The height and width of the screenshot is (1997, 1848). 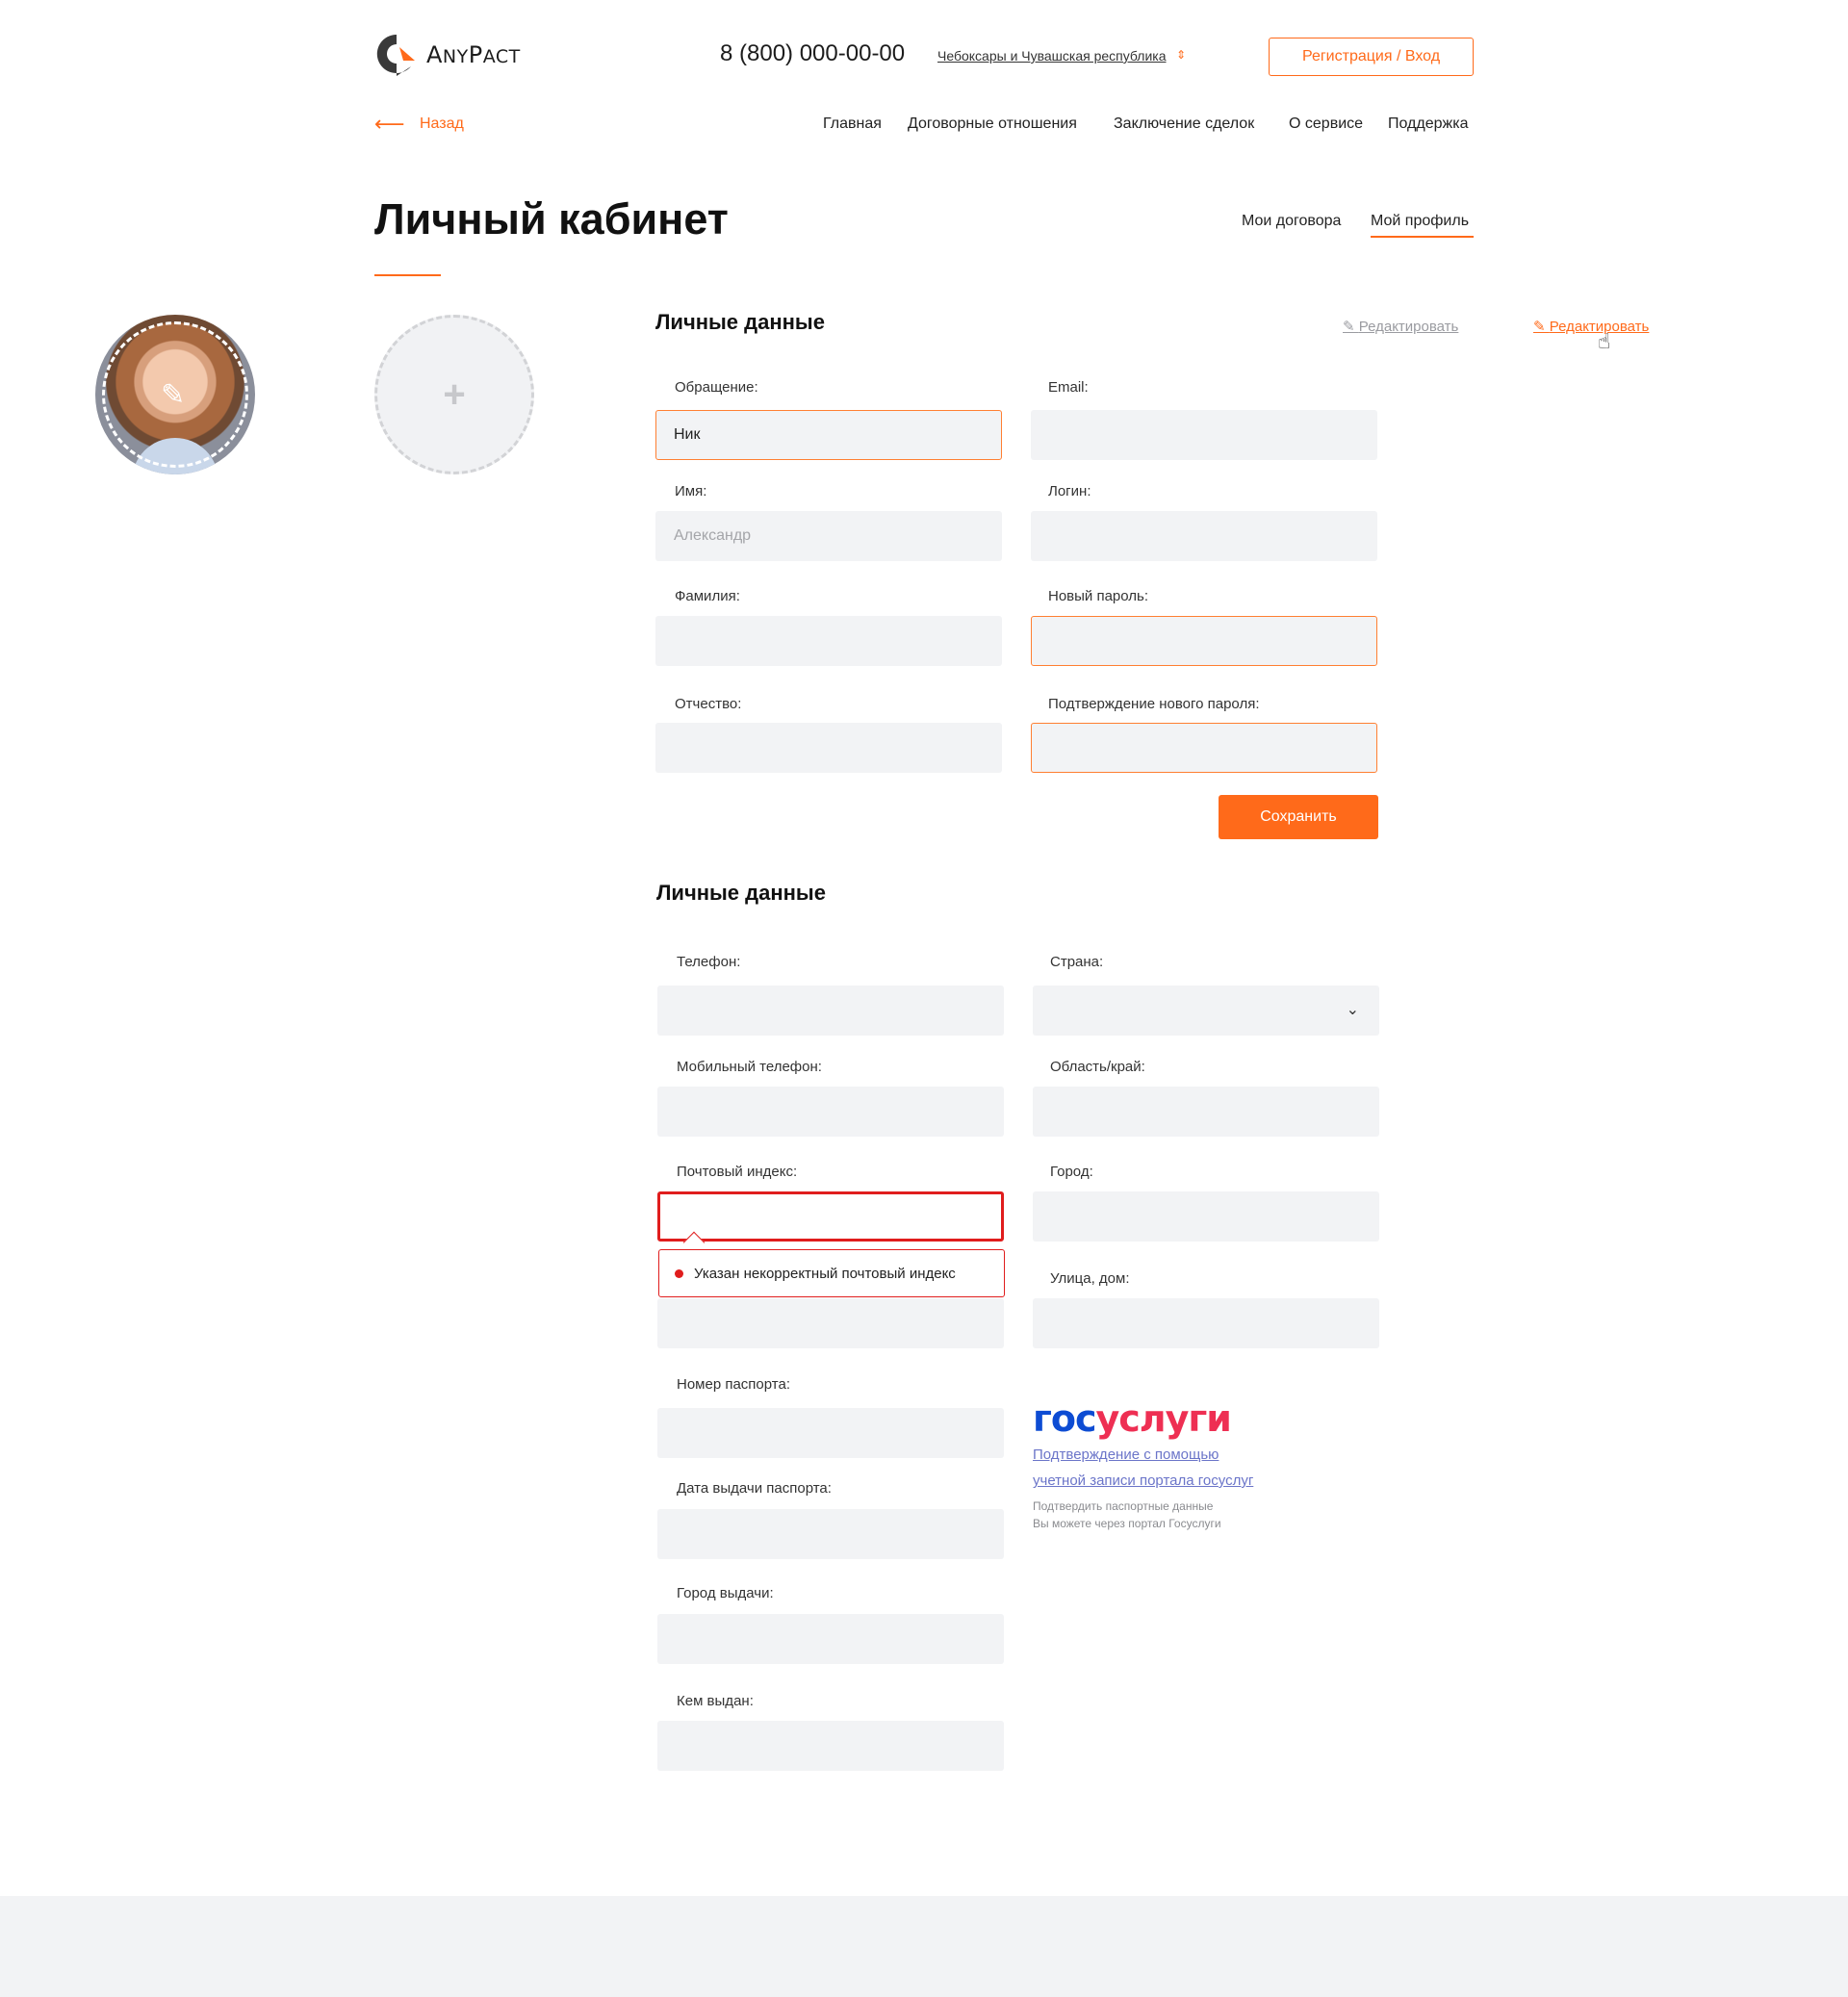 I want to click on tab-my-contracts: Мои договора, so click(x=1291, y=222).